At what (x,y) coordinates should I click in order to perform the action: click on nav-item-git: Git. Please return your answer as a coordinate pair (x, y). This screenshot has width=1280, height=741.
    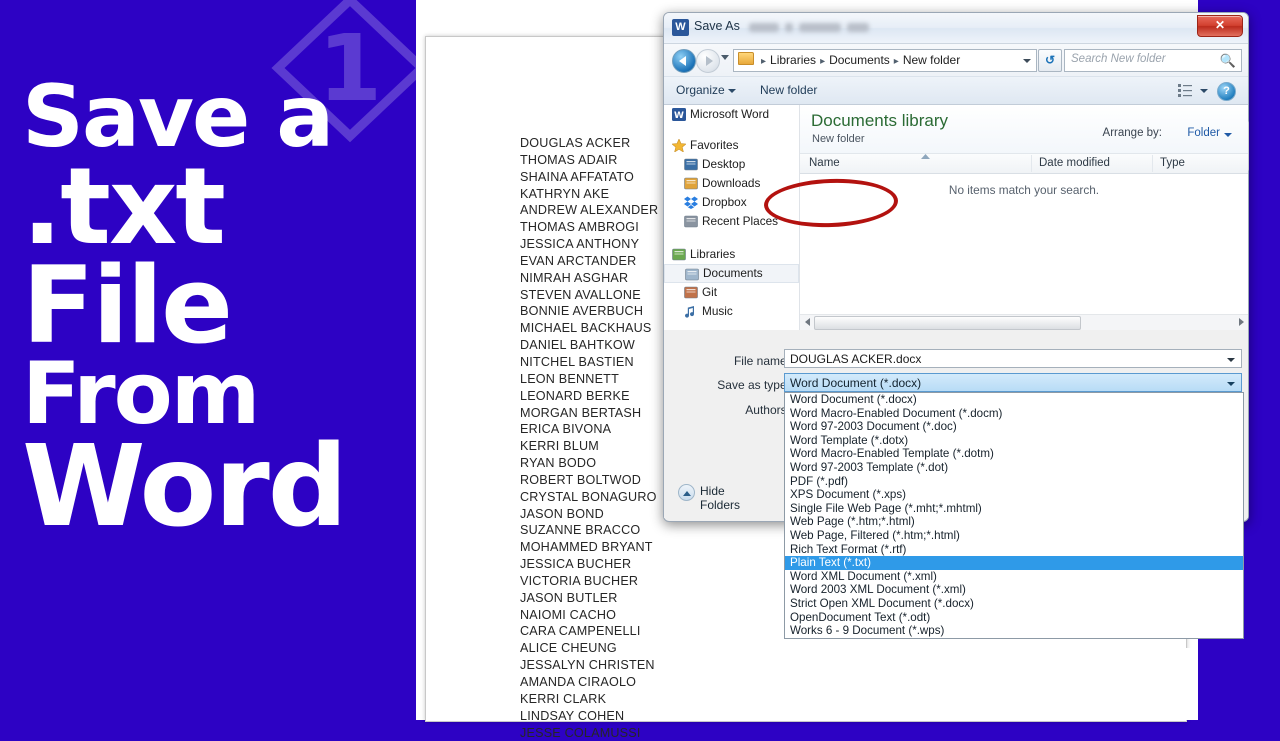
    Looking at the image, I should click on (731, 292).